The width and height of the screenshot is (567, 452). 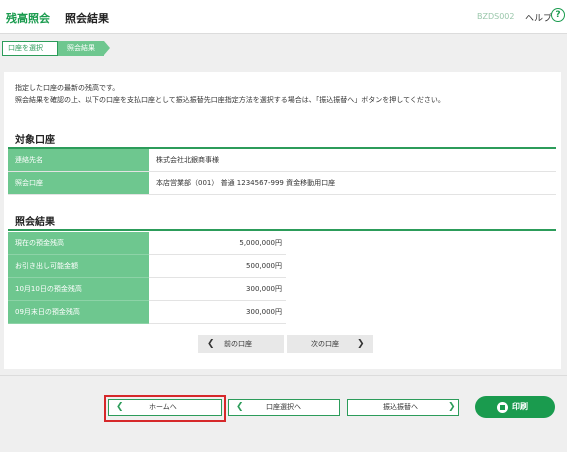 I want to click on table-row: お引き出し可能金額 500,000円, so click(x=282, y=266).